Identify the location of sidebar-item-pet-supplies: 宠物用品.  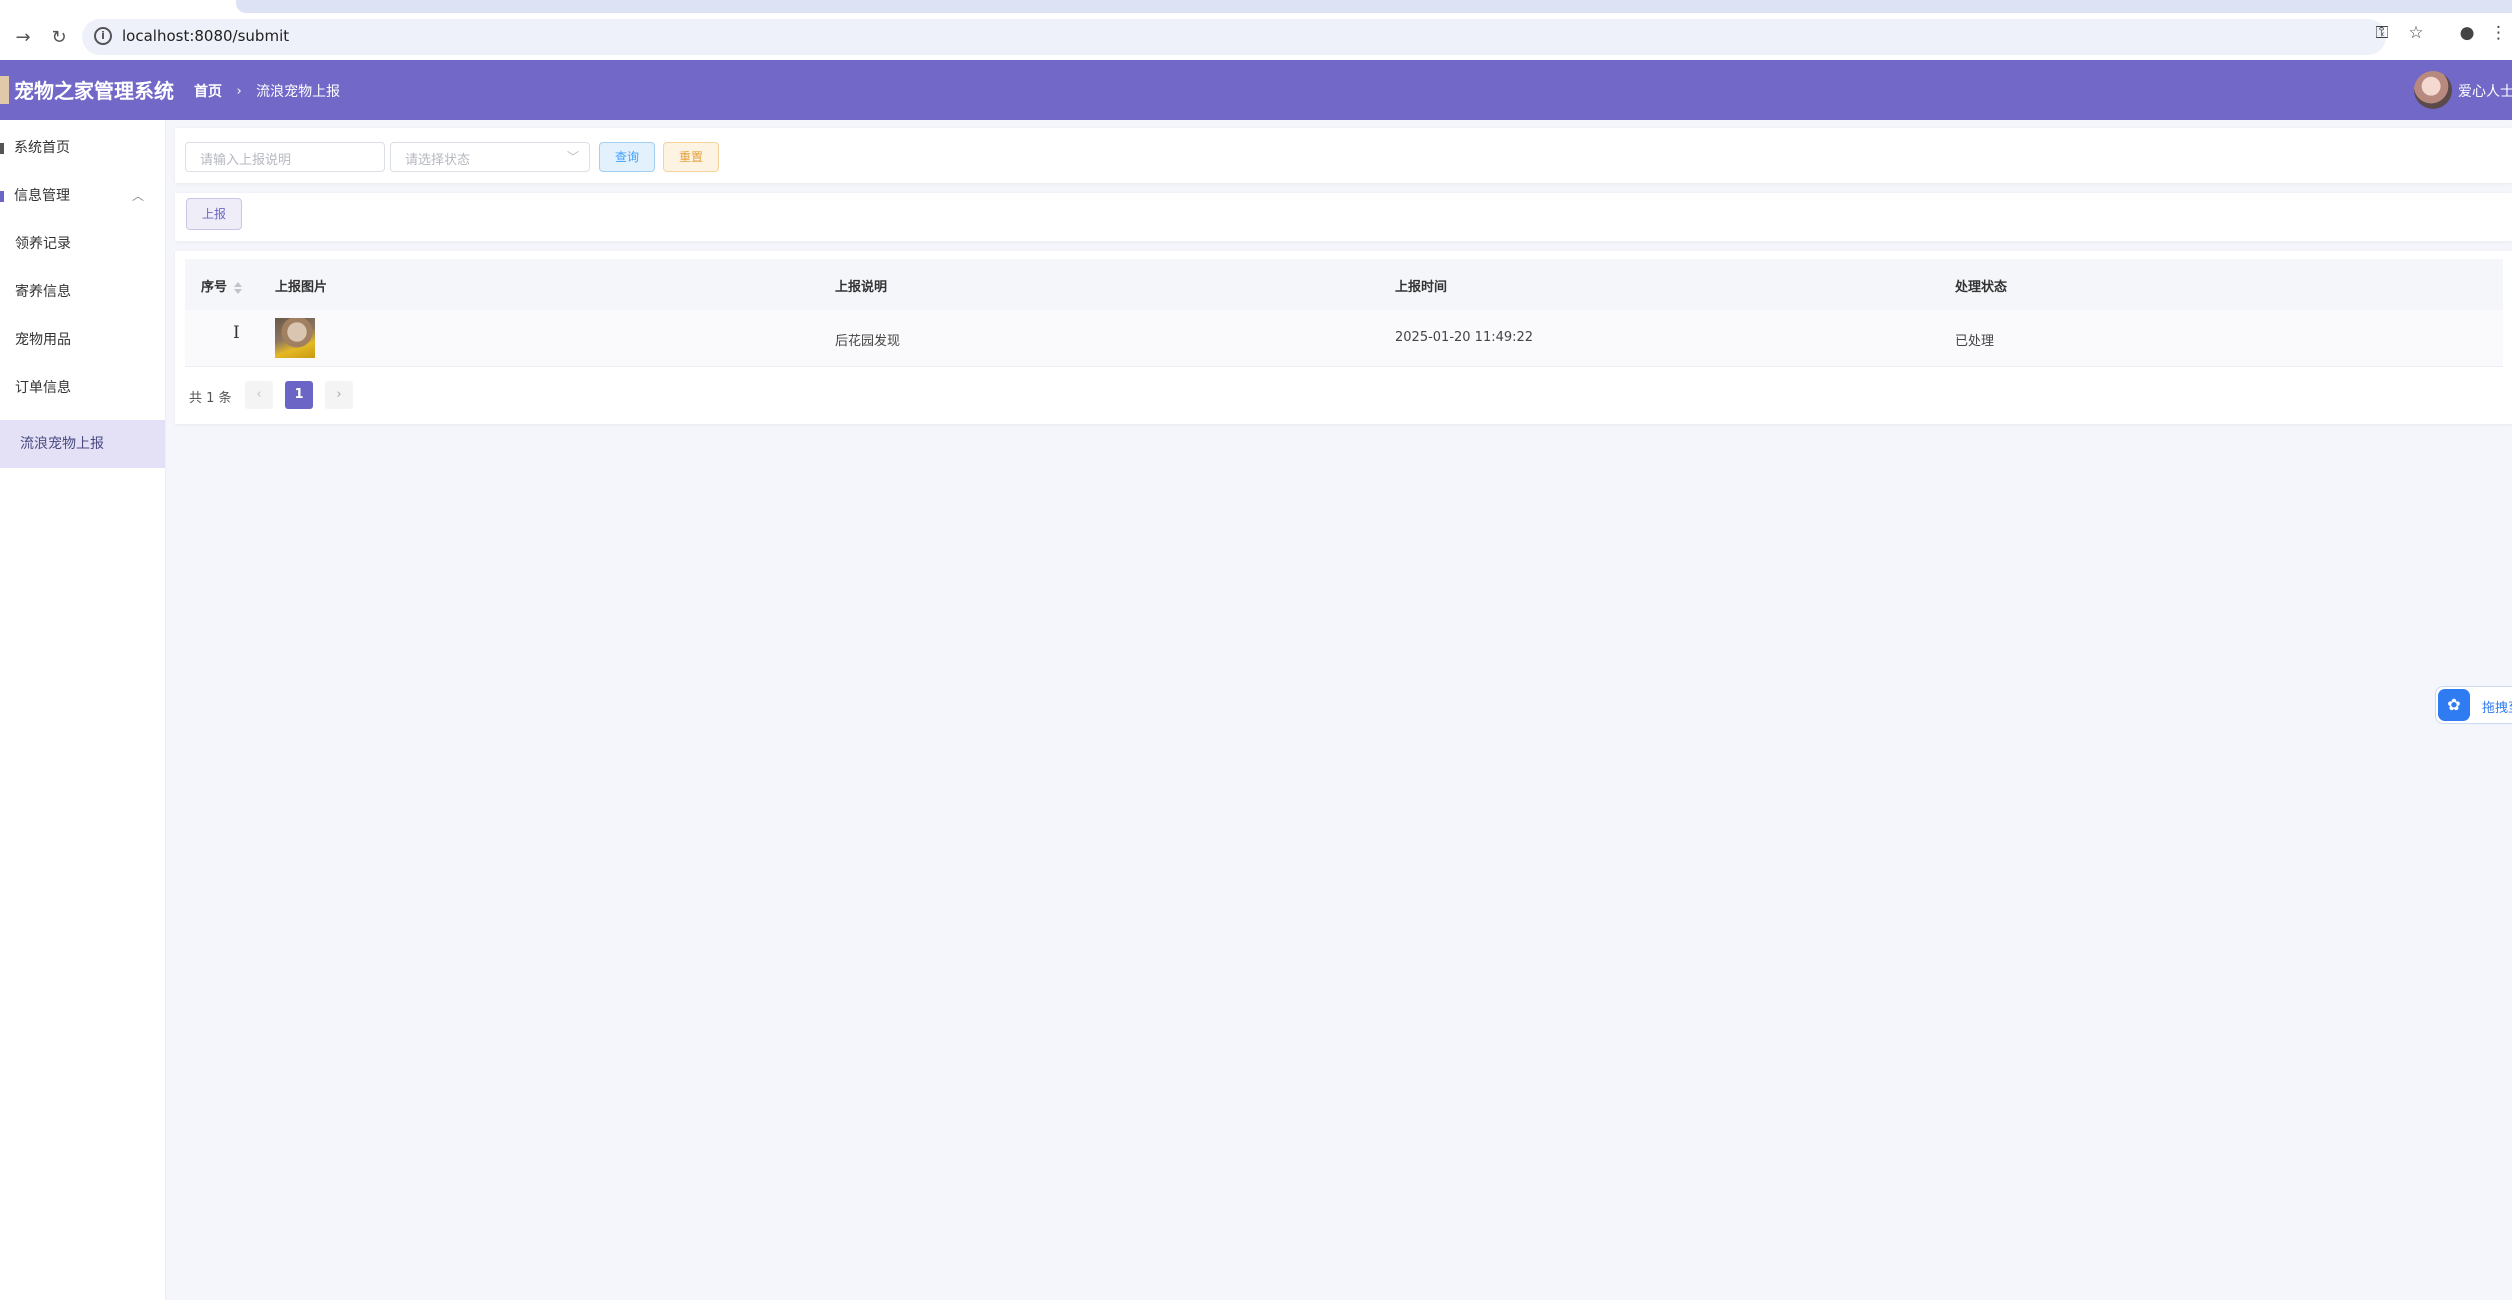
(82, 340).